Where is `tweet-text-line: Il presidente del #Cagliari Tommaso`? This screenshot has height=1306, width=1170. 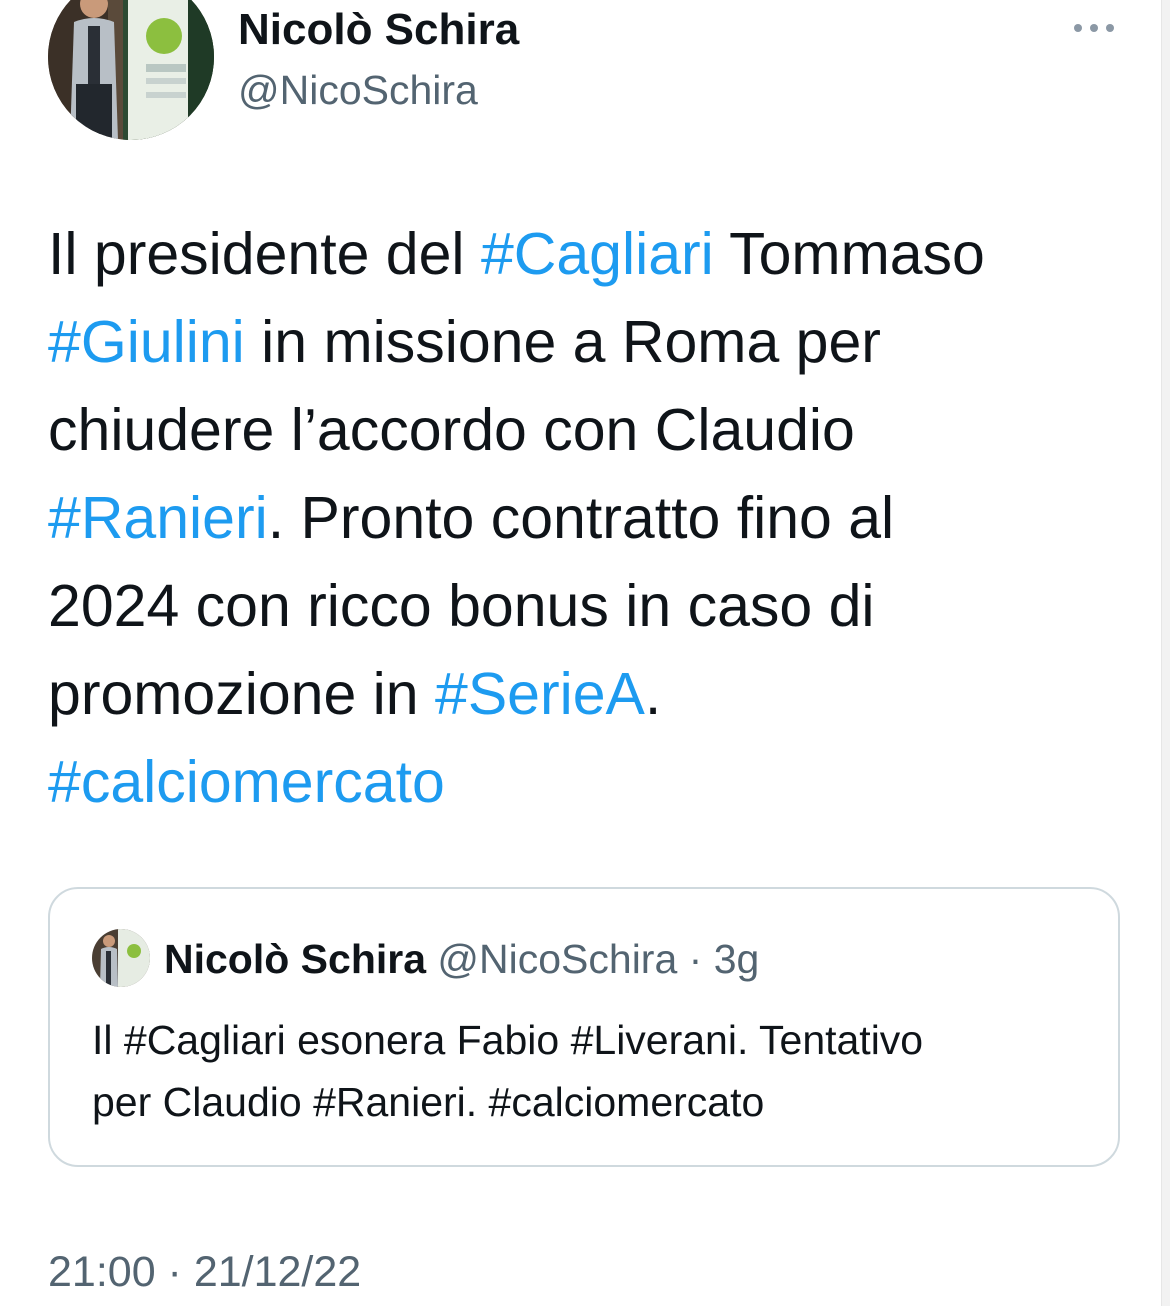 tweet-text-line: Il presidente del #Cagliari Tommaso is located at coordinates (593, 254).